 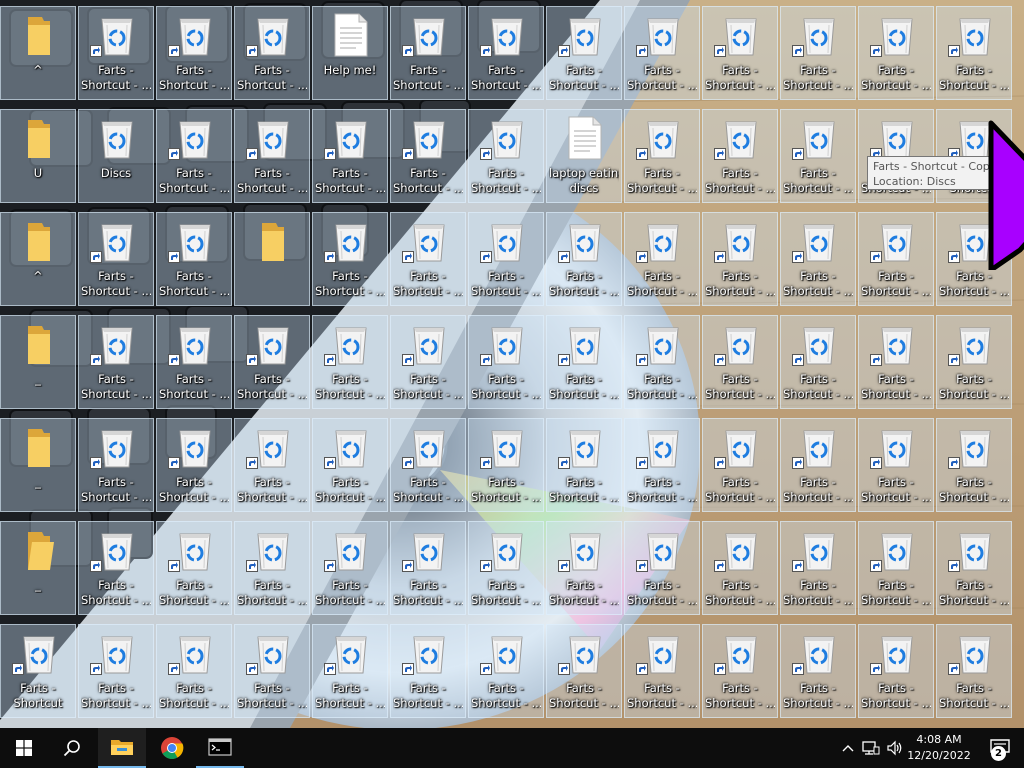 What do you see at coordinates (871, 748) in the screenshot?
I see `network-button` at bounding box center [871, 748].